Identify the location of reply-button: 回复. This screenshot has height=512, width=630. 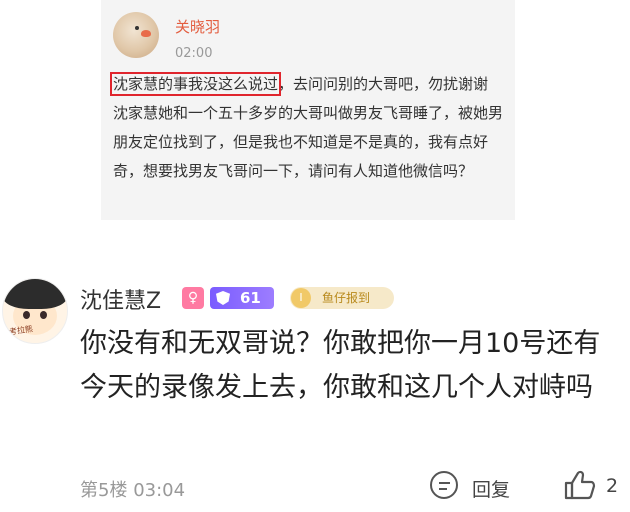
(491, 488).